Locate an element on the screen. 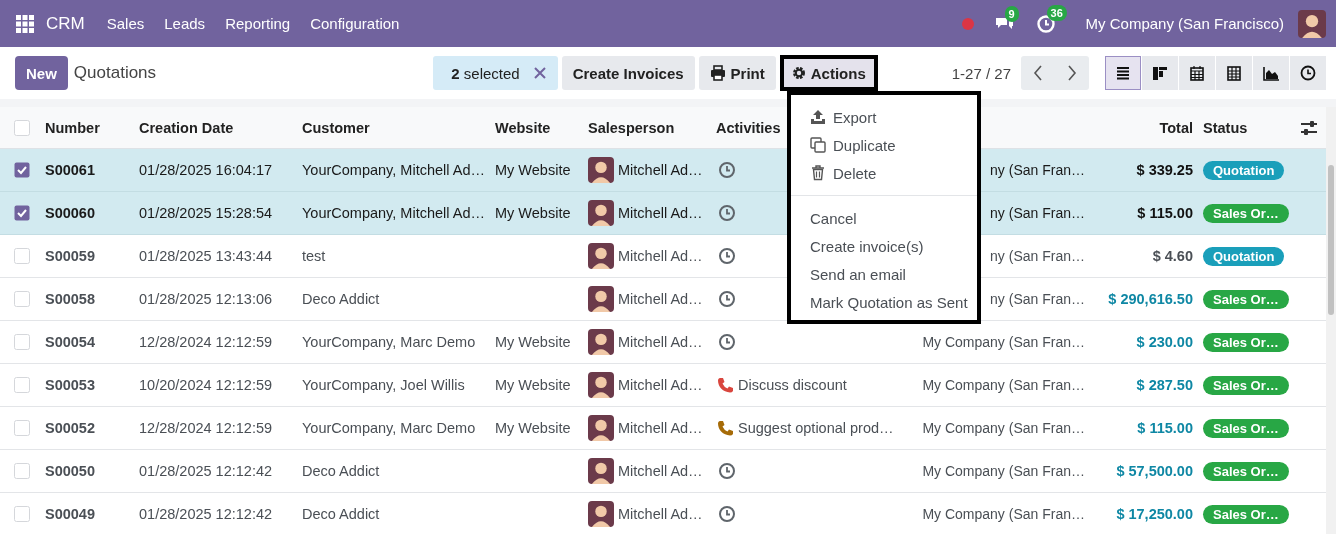  table-cell-text: S00058 is located at coordinates (70, 299).